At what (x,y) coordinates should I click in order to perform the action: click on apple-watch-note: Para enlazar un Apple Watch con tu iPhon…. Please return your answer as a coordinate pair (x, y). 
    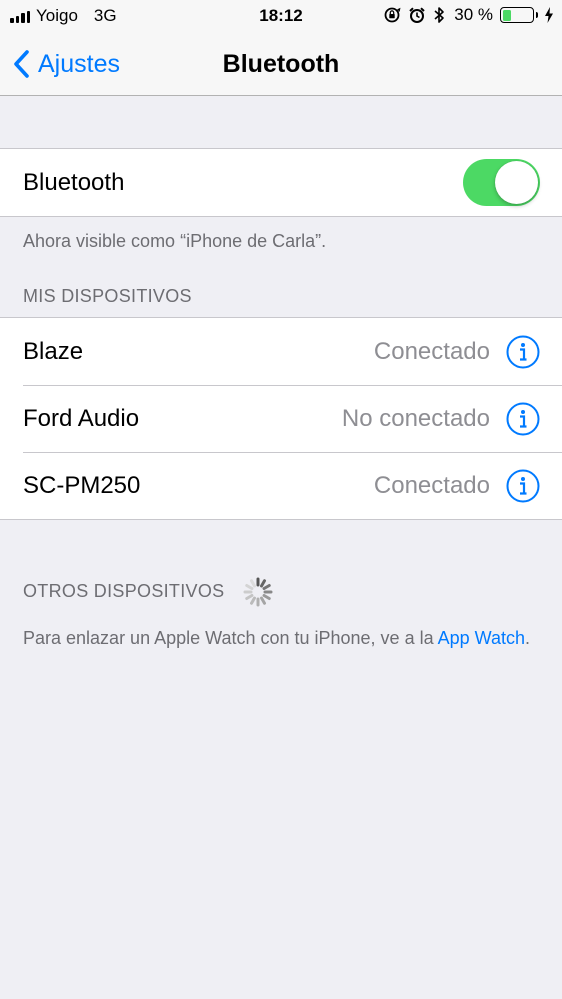
    Looking at the image, I should click on (282, 638).